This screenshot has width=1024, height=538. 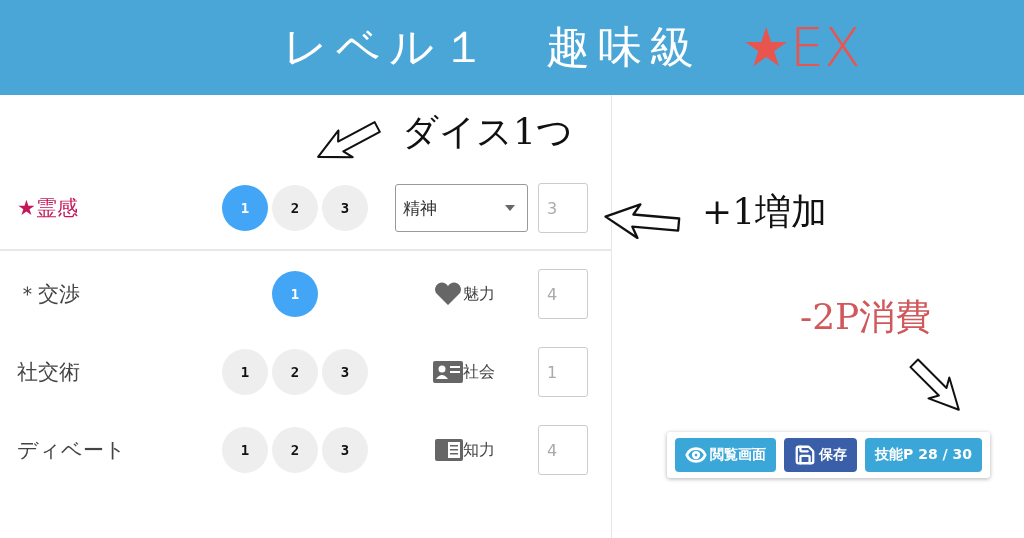 What do you see at coordinates (461, 208) in the screenshot?
I see `attribute-select: 精神` at bounding box center [461, 208].